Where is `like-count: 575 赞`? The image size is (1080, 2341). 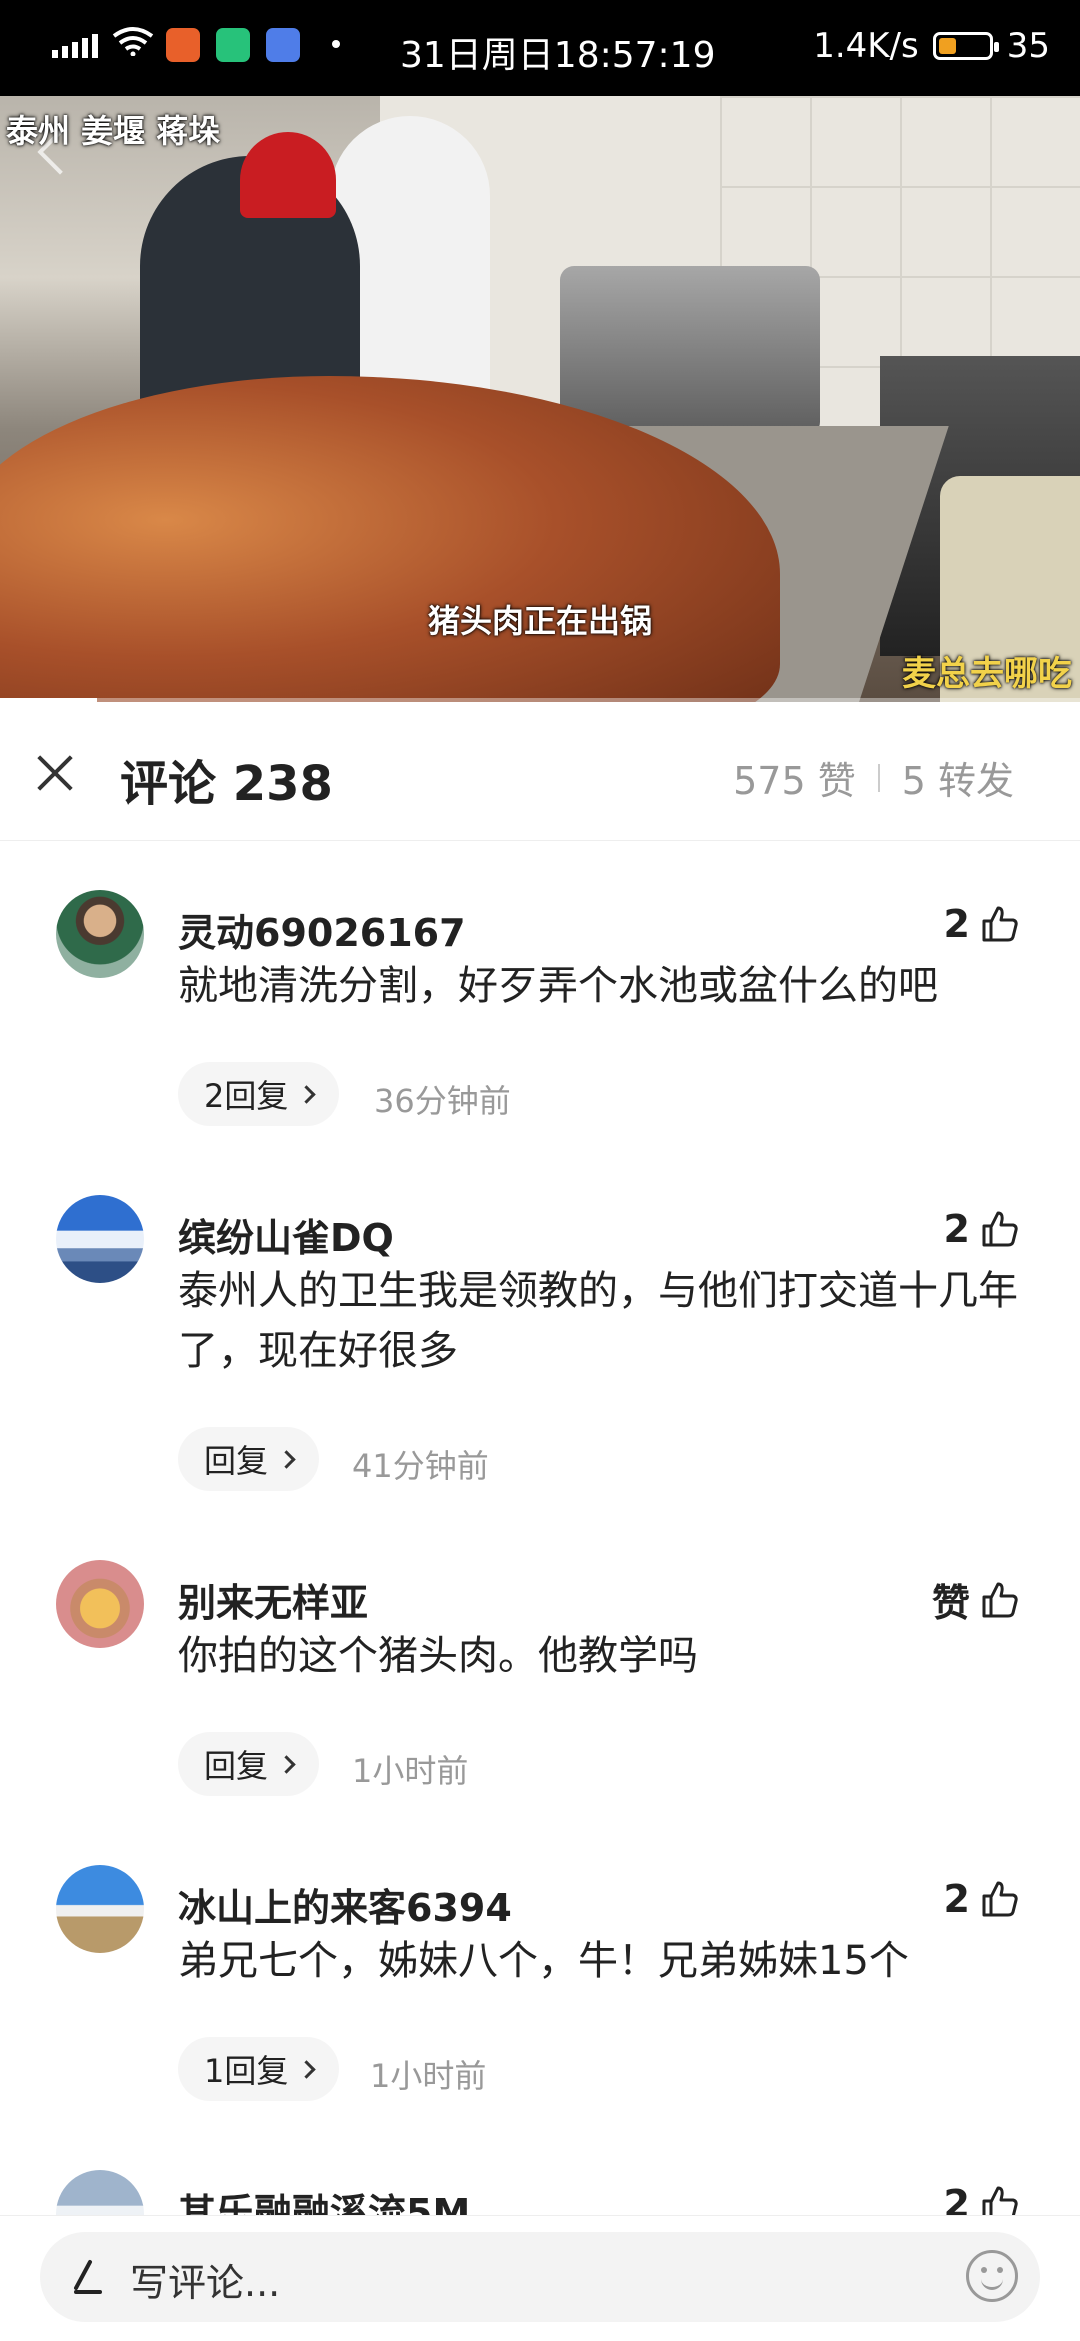
like-count: 575 赞 is located at coordinates (794, 777).